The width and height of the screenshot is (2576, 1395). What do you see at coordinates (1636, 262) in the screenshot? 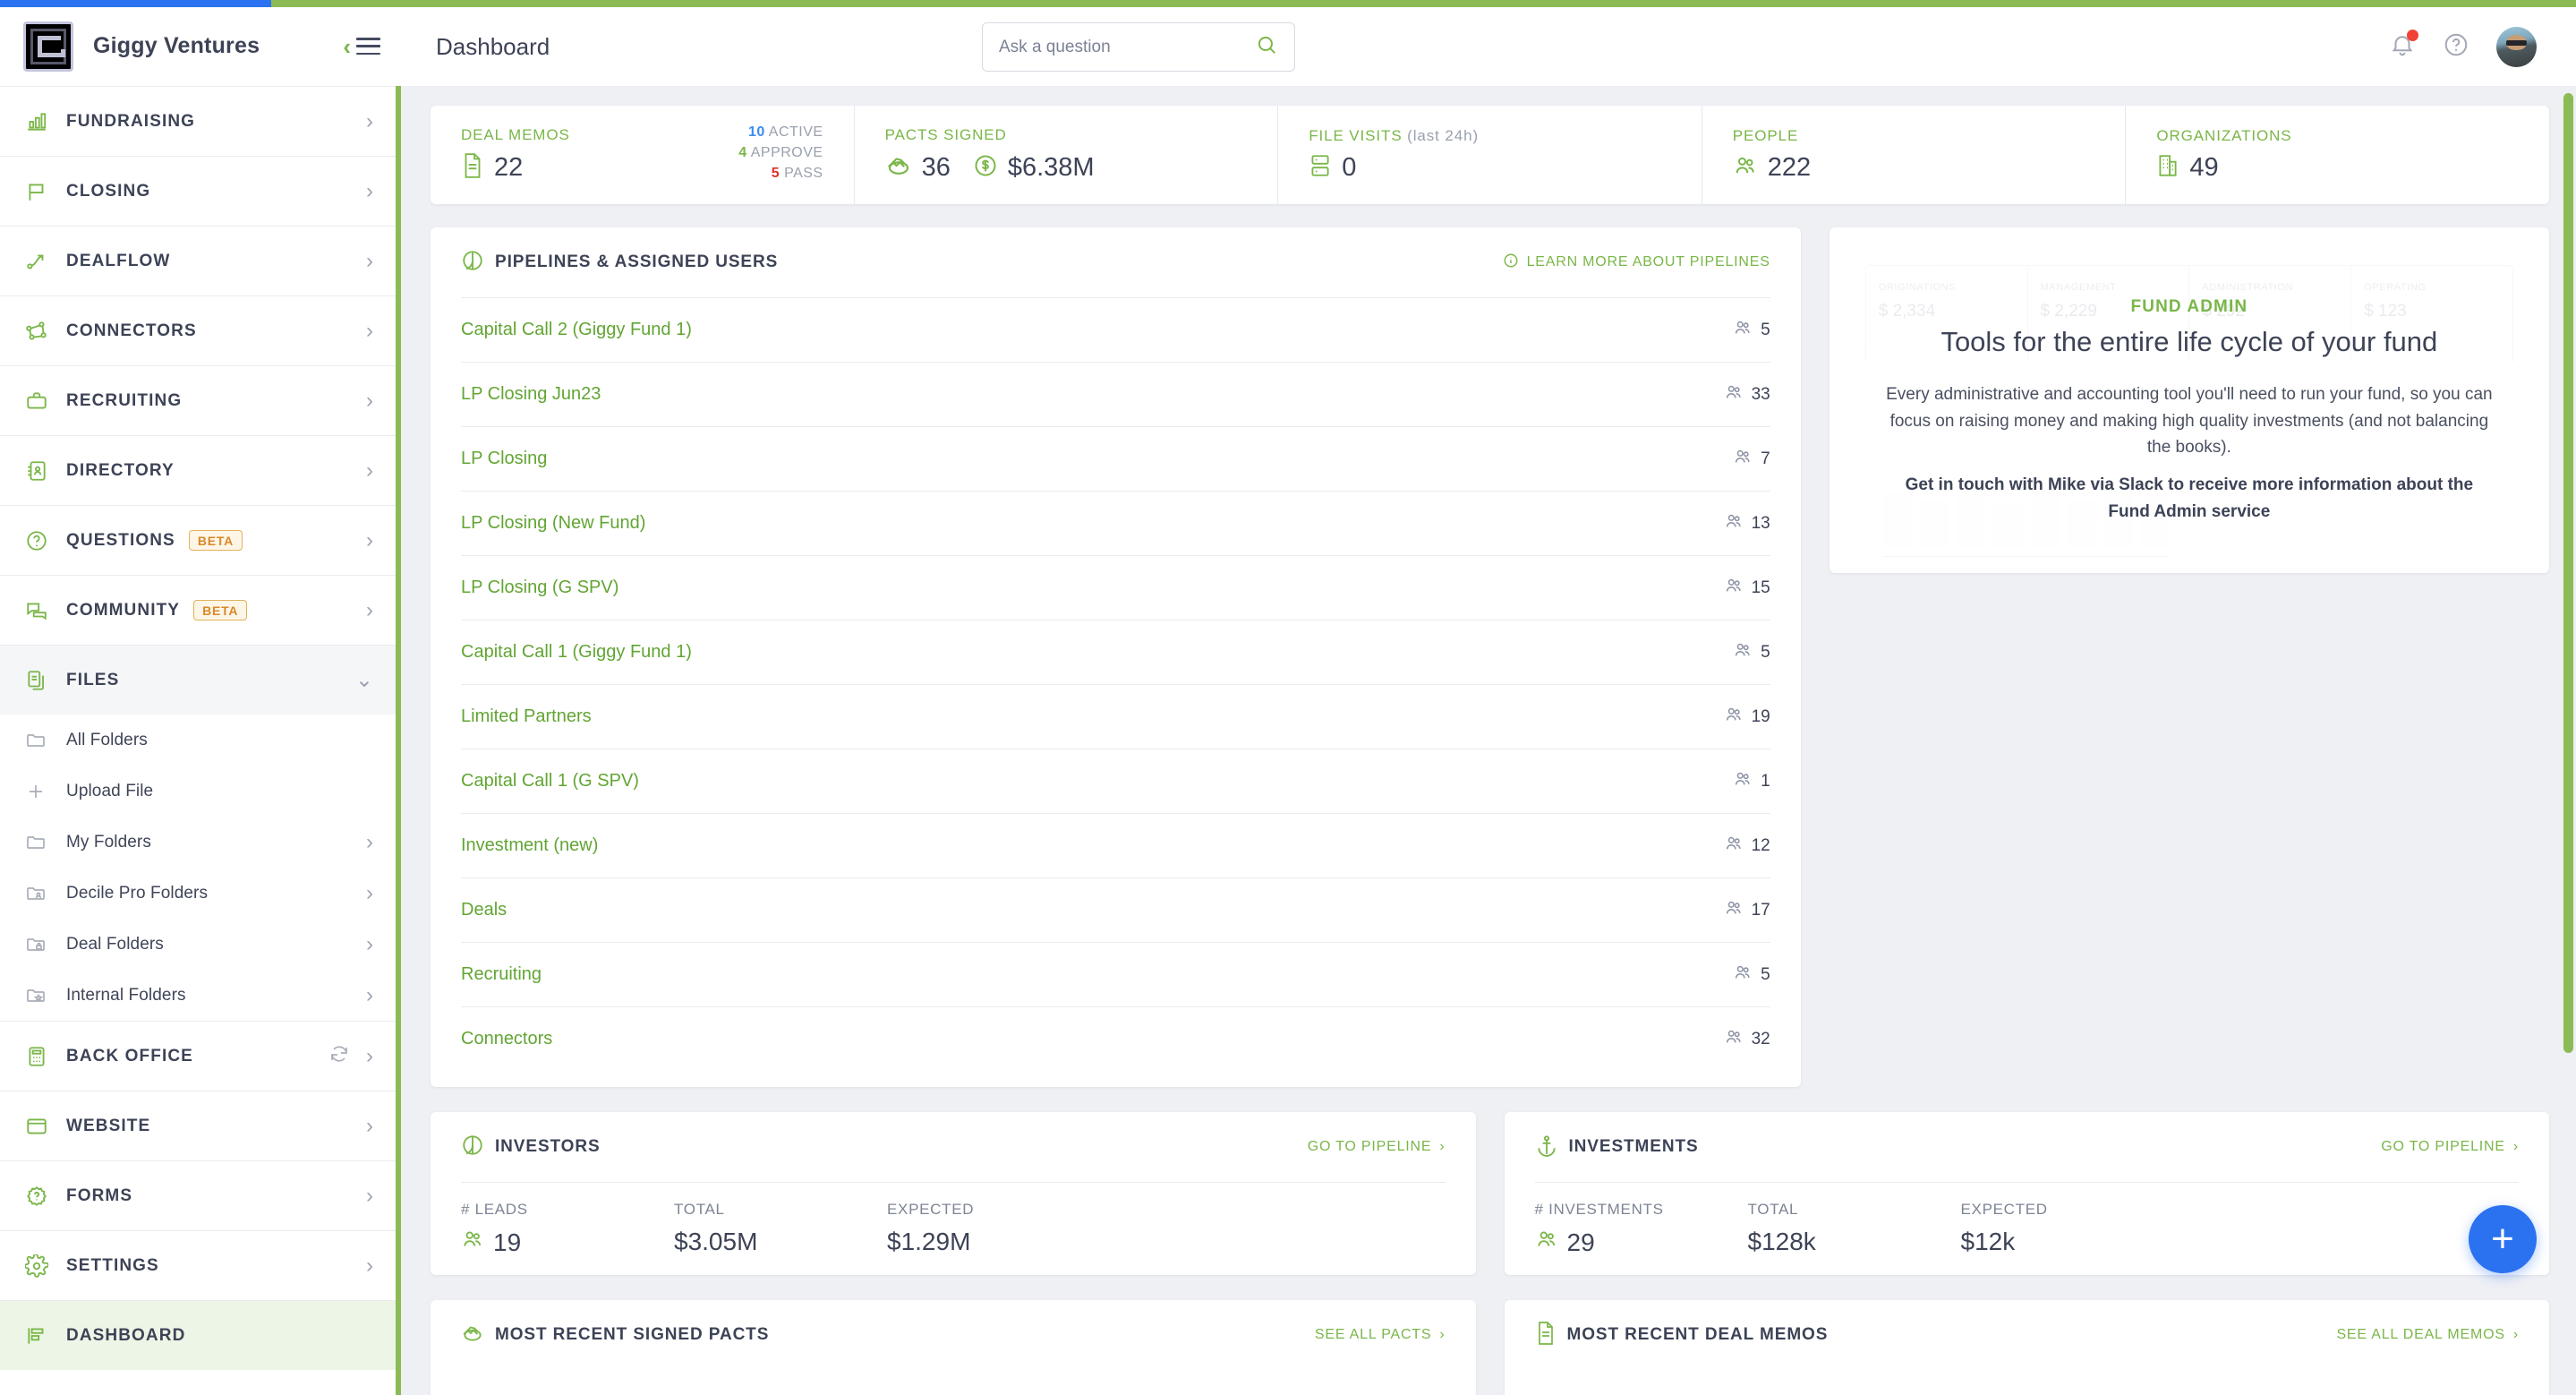
I see `learn-more-about-pipelines-link: LEARN MORE ABOUT PIPELINES` at bounding box center [1636, 262].